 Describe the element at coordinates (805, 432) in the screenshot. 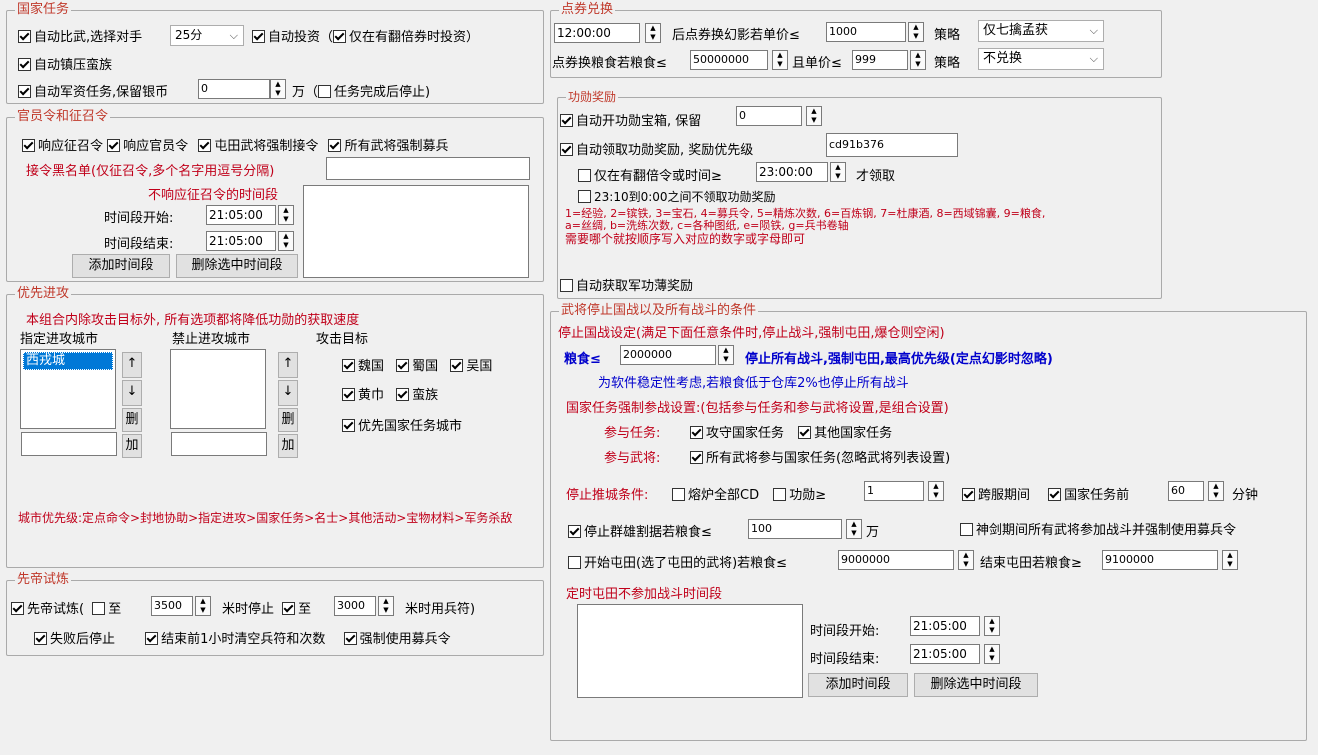

I see `other-national-checkbox` at that location.